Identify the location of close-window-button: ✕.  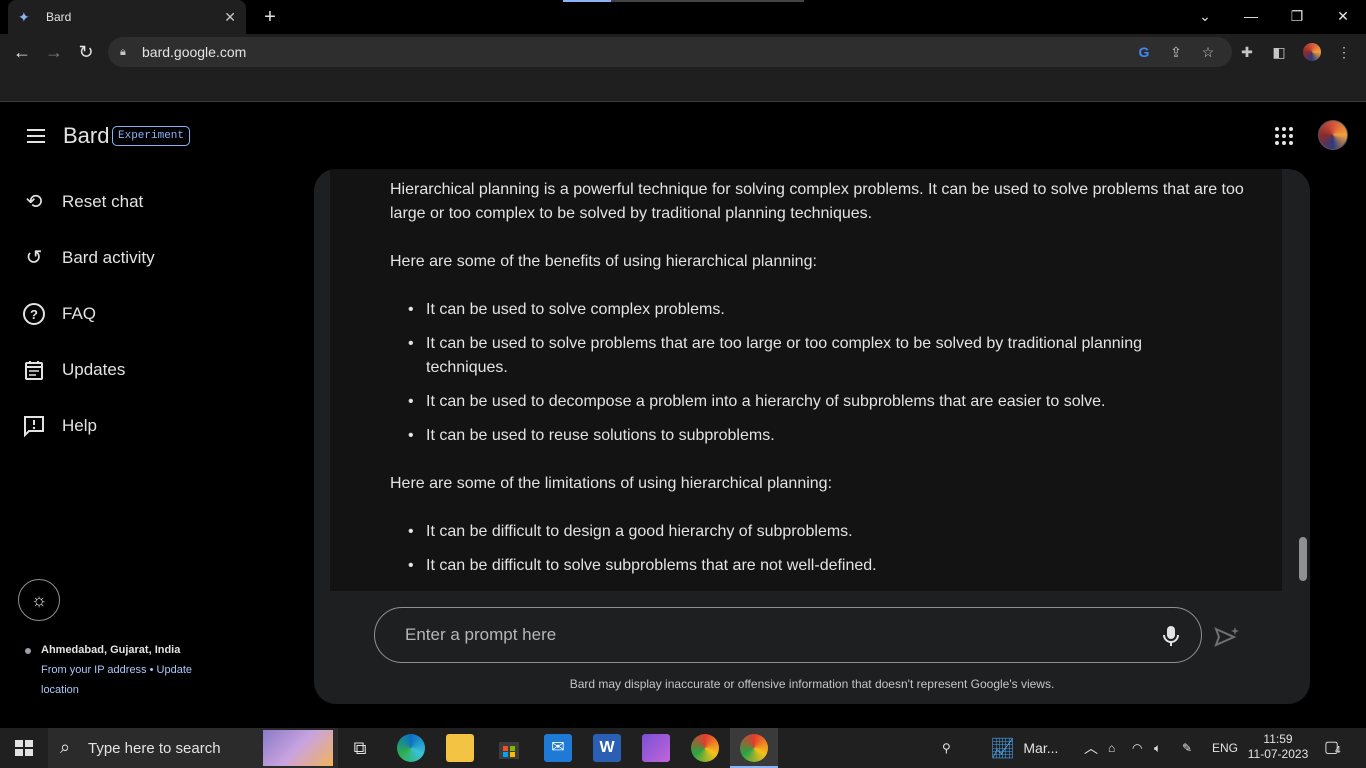
(1343, 16).